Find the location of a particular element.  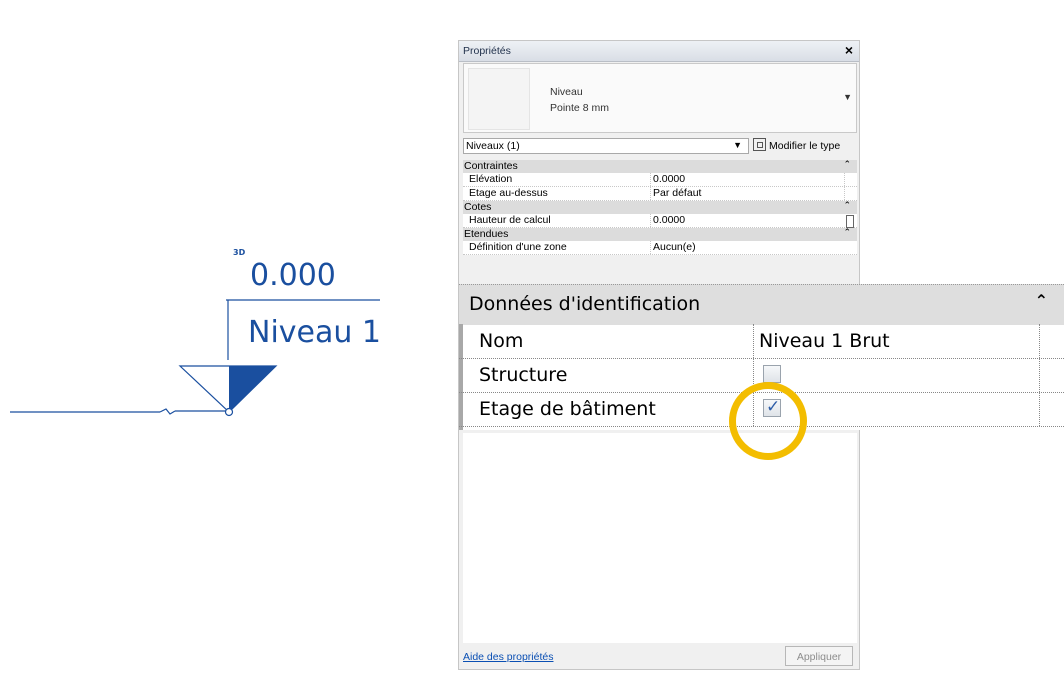

property-name: Elévation is located at coordinates (491, 179).